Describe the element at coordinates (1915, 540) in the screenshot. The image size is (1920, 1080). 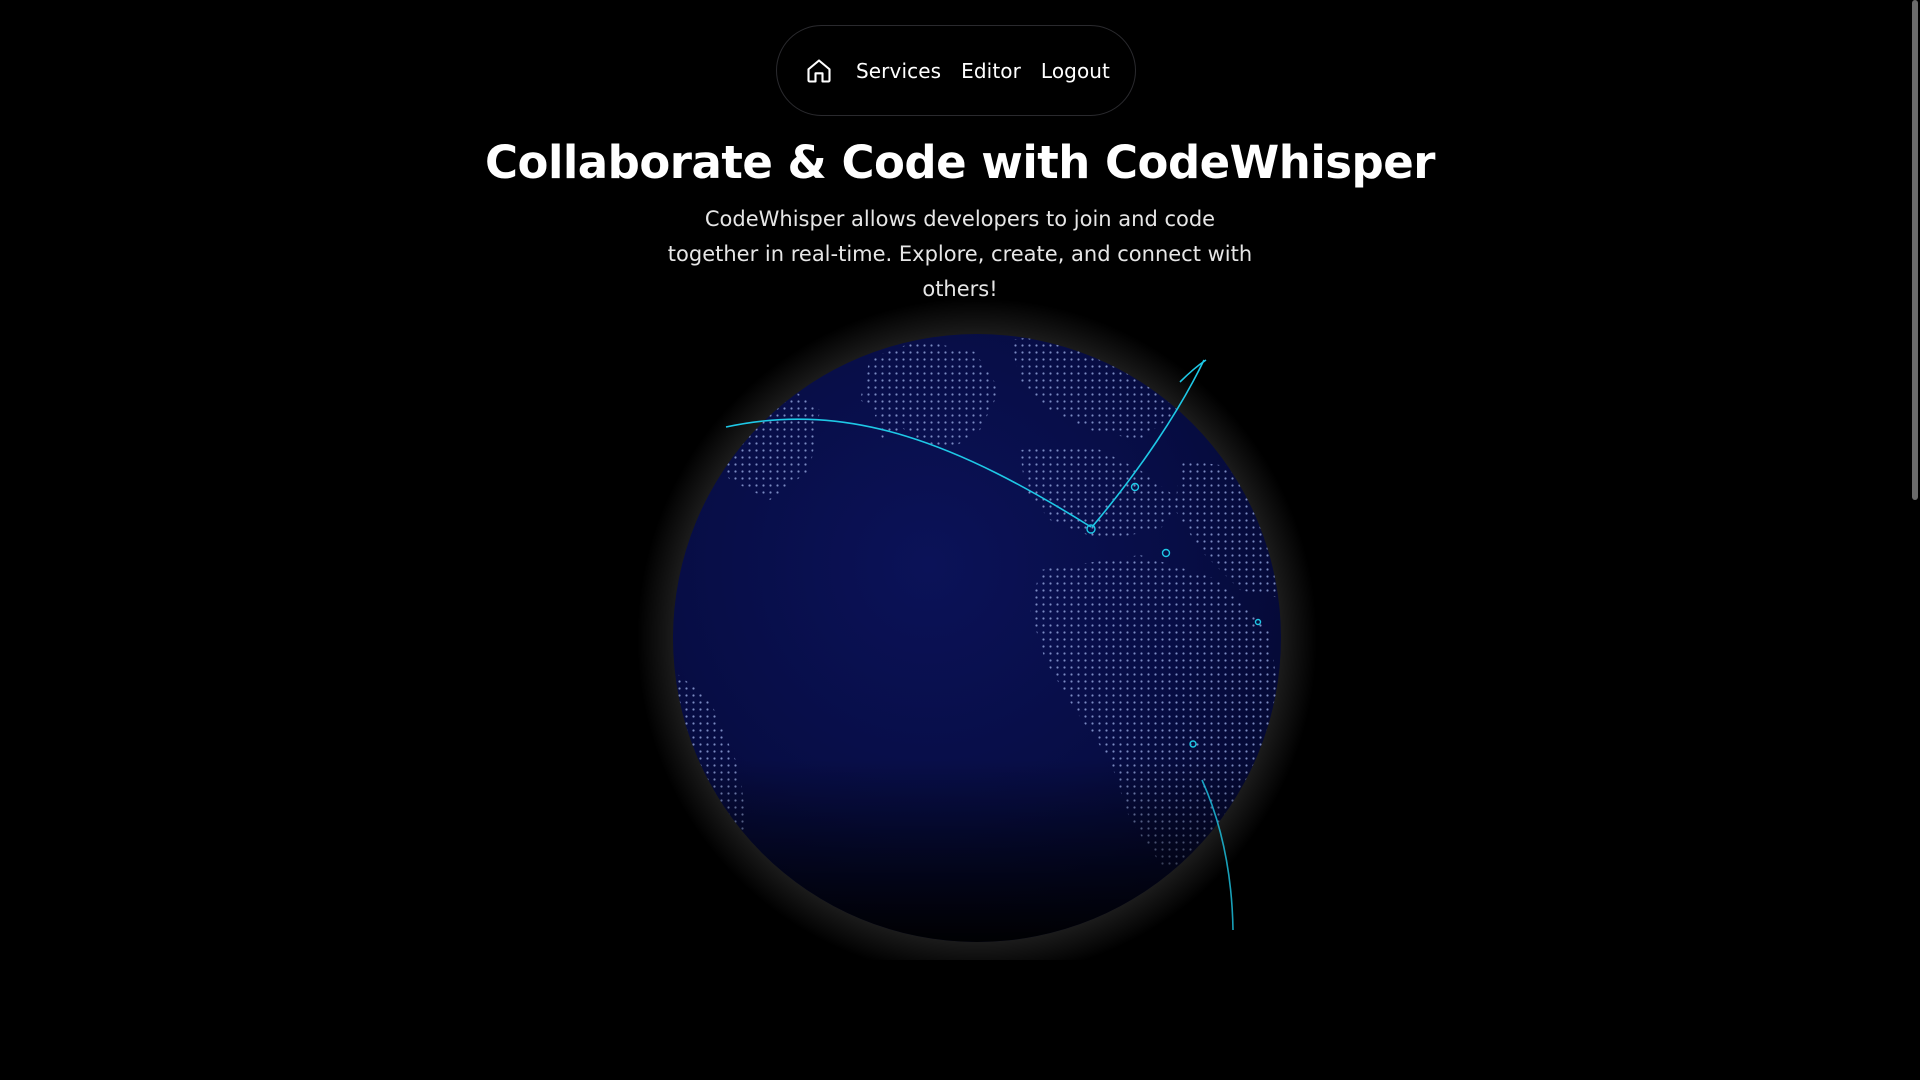
I see `page-scrollbar` at that location.